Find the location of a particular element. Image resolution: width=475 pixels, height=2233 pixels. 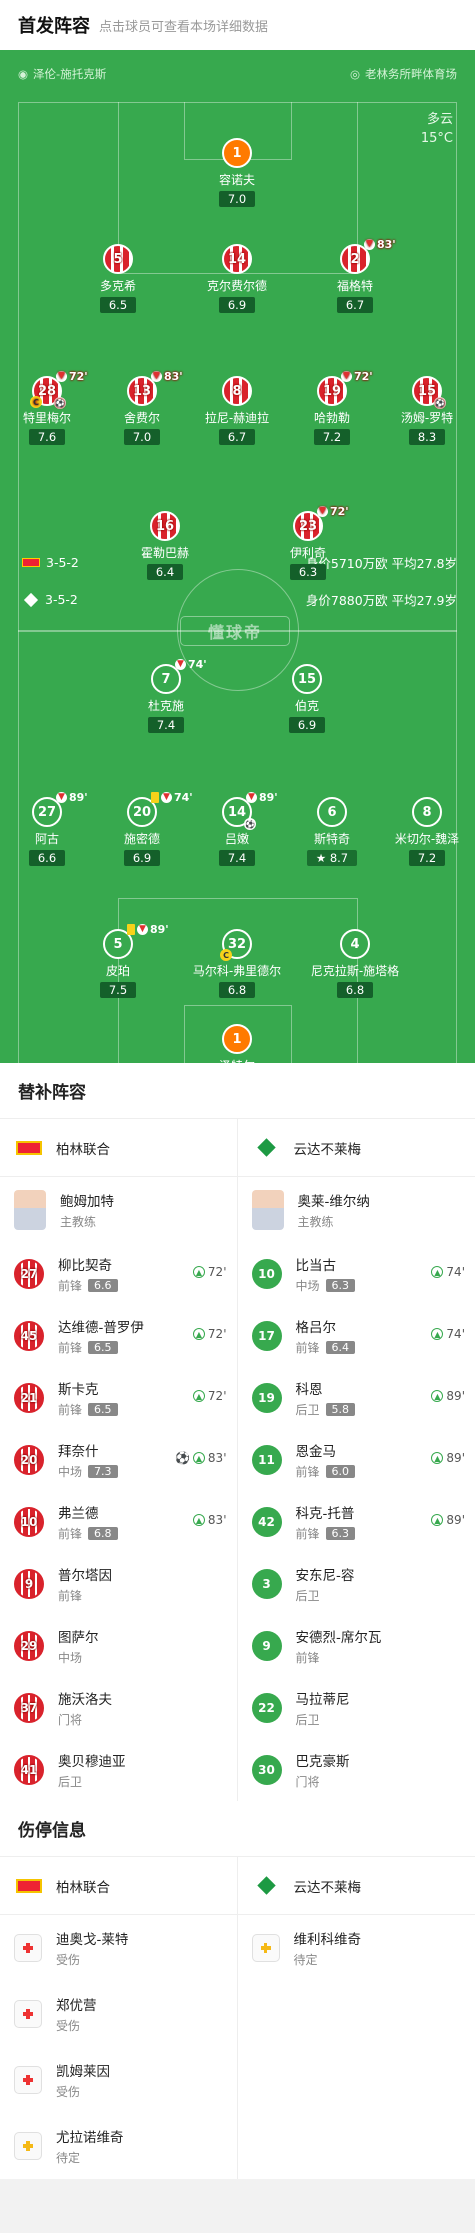

player-marker: 15 ⚽ 汤姆-罗特 8.3 is located at coordinates (426, 410).